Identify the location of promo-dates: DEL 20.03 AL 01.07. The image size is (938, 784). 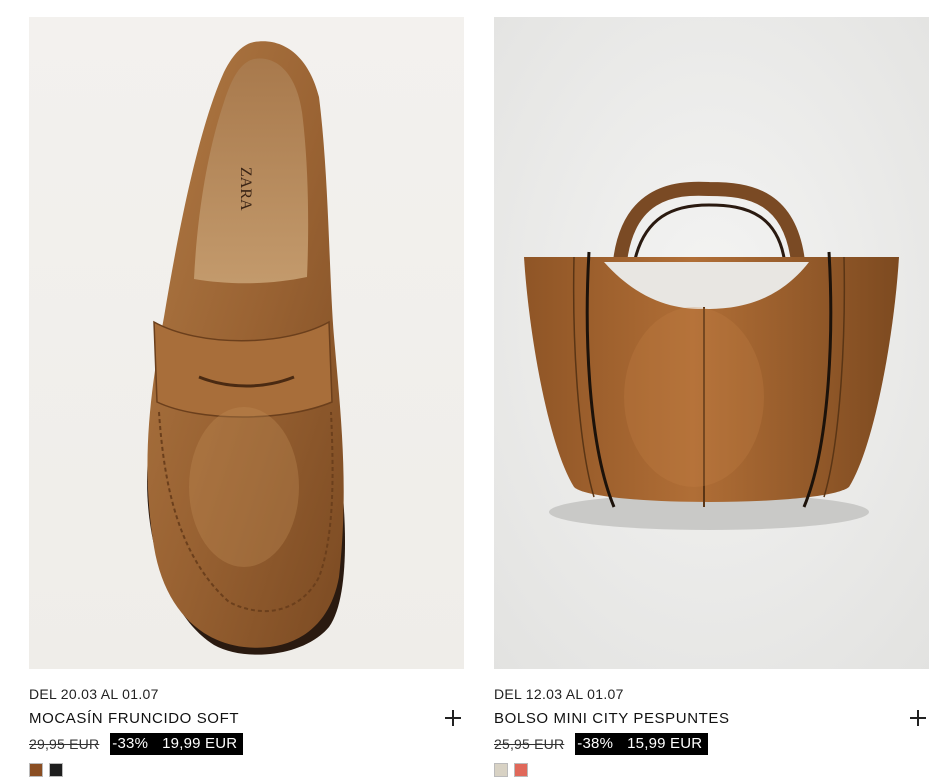
(94, 694).